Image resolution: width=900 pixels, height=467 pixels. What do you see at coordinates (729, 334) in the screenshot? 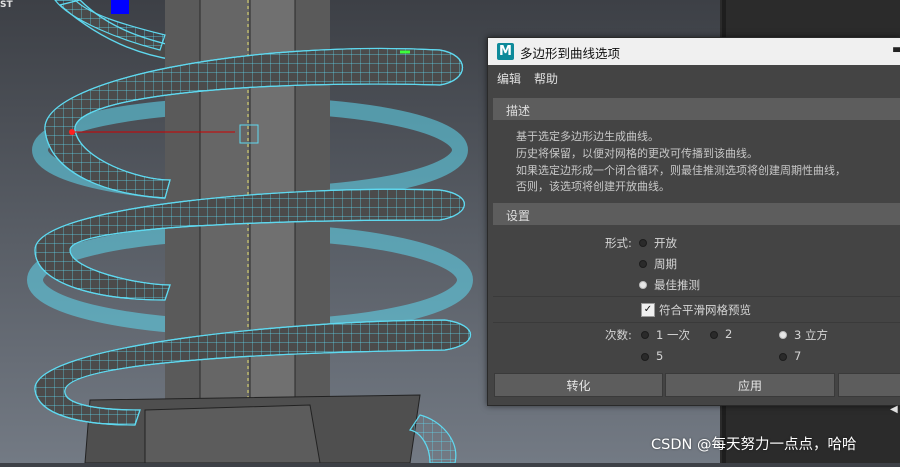
I see `degree-option-2-label: 2` at bounding box center [729, 334].